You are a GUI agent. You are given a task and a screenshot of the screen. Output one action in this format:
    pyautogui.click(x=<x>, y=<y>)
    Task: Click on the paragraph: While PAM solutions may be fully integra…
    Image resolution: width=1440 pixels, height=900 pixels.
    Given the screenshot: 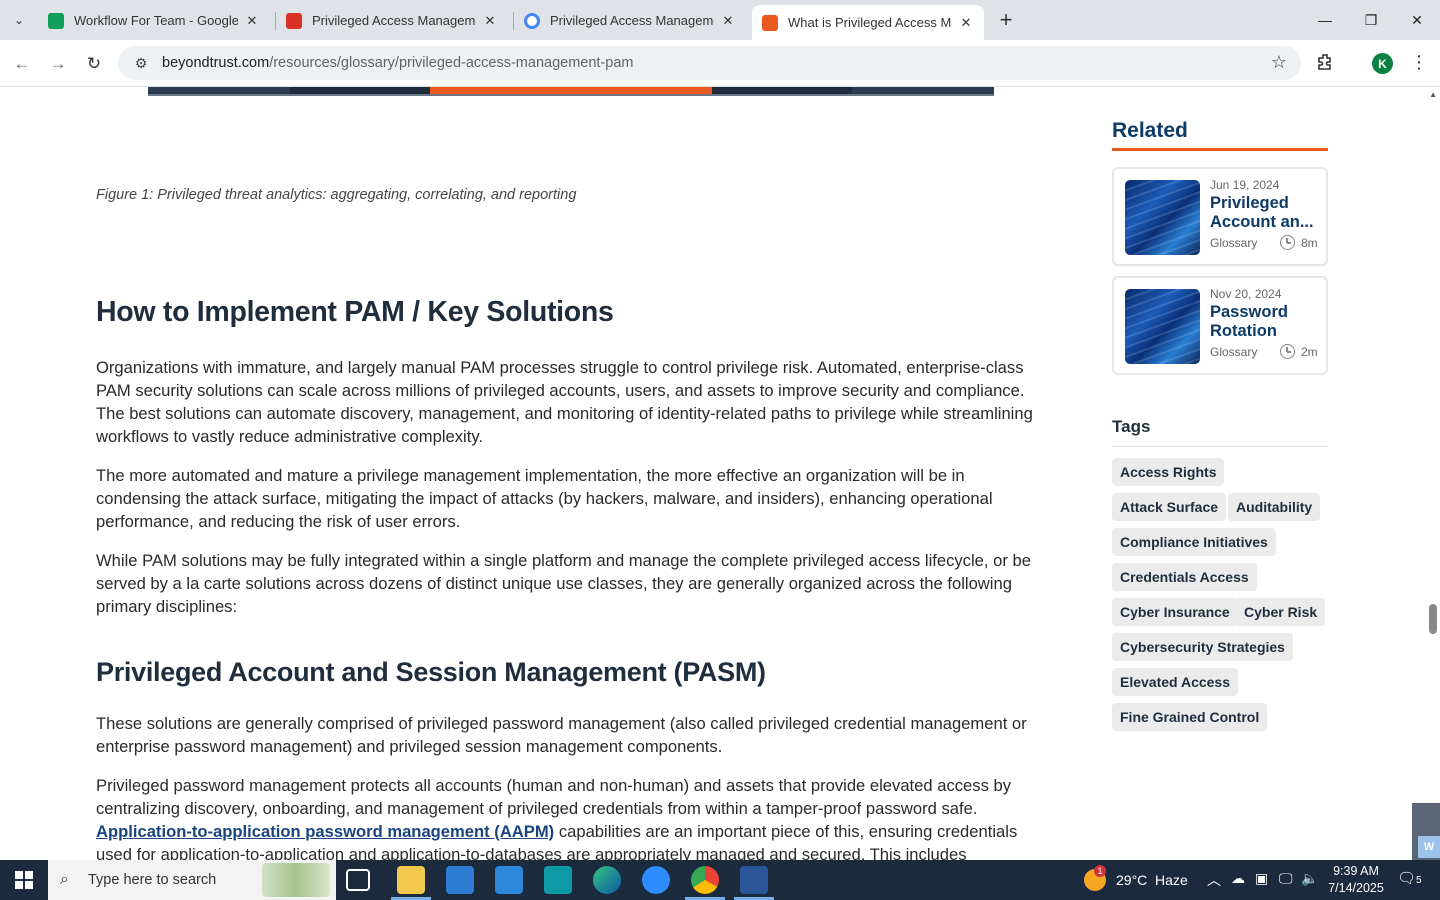 What is the action you would take?
    pyautogui.click(x=563, y=583)
    